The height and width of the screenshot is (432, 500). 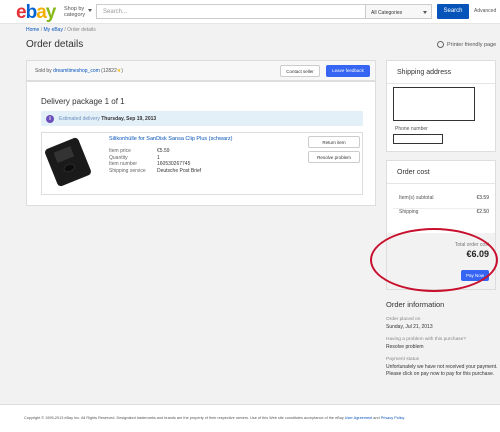 I want to click on logo-letter-b: b, so click(x=31, y=12).